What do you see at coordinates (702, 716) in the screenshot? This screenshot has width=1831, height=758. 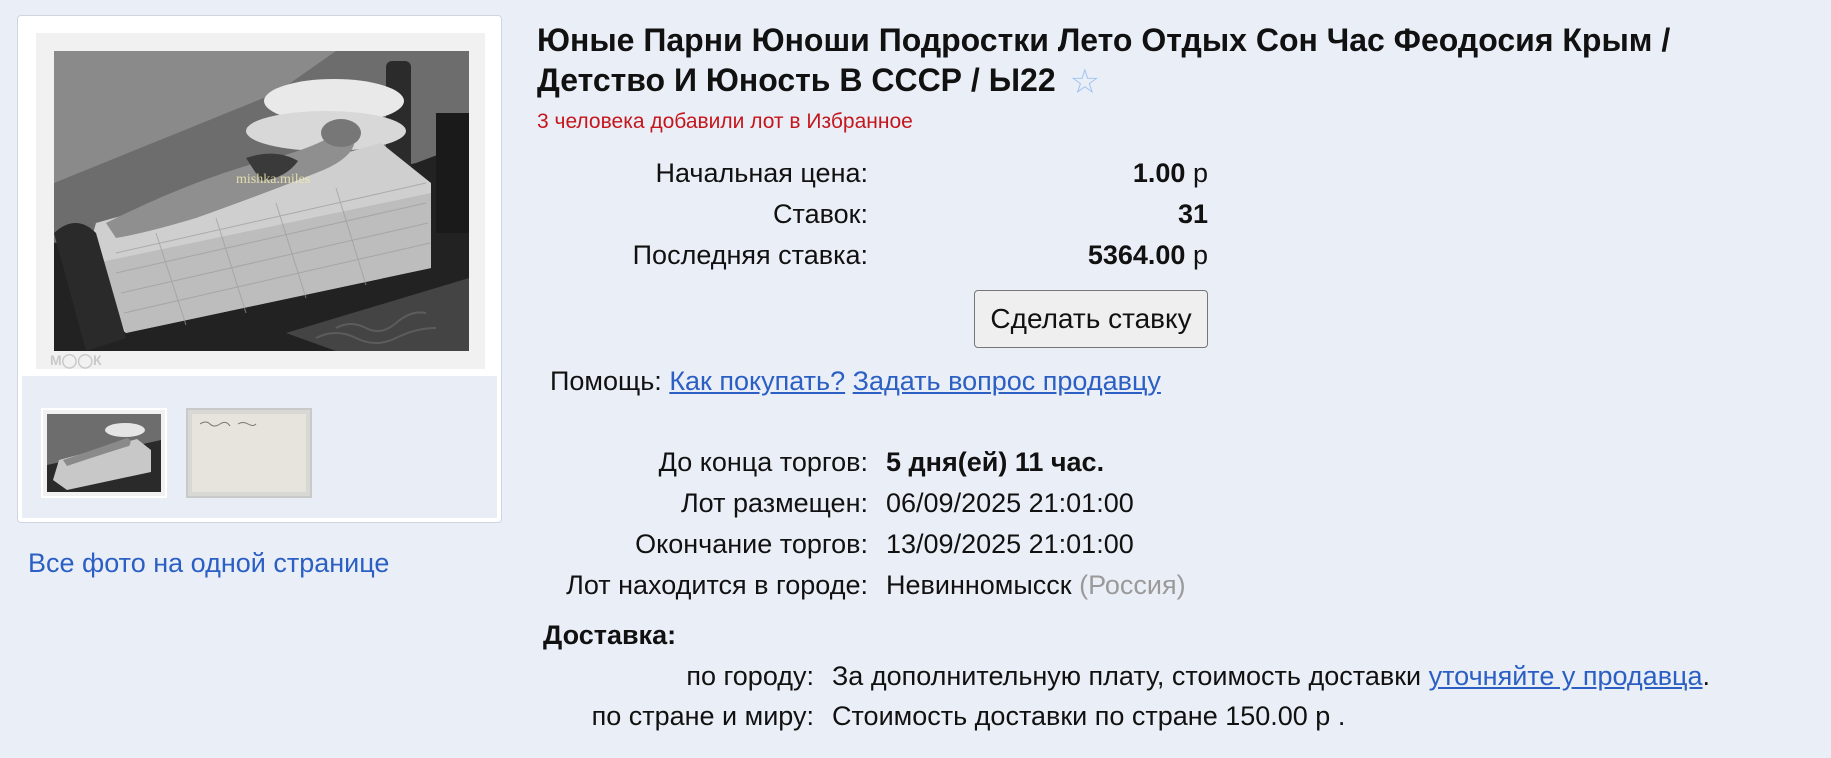 I see `delivery-country-label: по стране и миру:` at bounding box center [702, 716].